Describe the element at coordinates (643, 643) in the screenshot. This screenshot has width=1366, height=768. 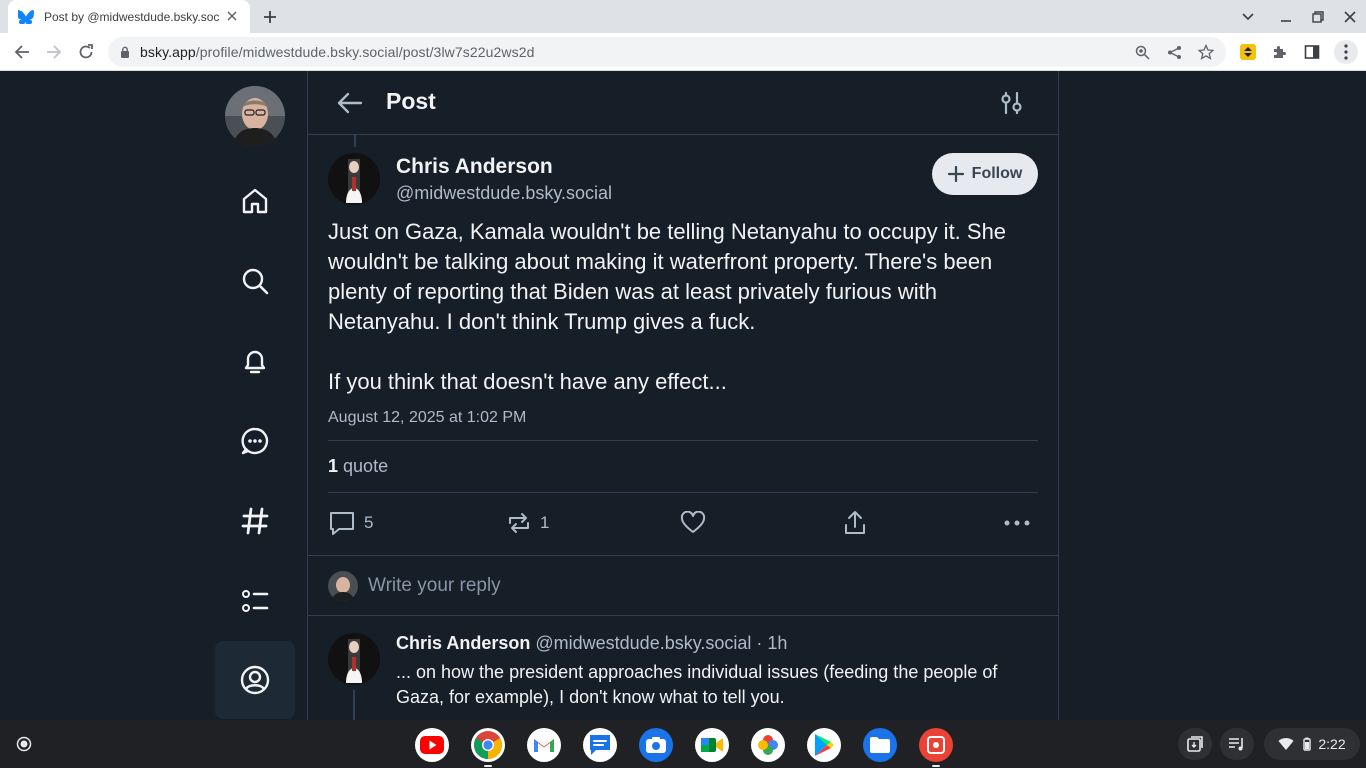
I see `reply-author-handle: @midwestdude.bsky.social` at that location.